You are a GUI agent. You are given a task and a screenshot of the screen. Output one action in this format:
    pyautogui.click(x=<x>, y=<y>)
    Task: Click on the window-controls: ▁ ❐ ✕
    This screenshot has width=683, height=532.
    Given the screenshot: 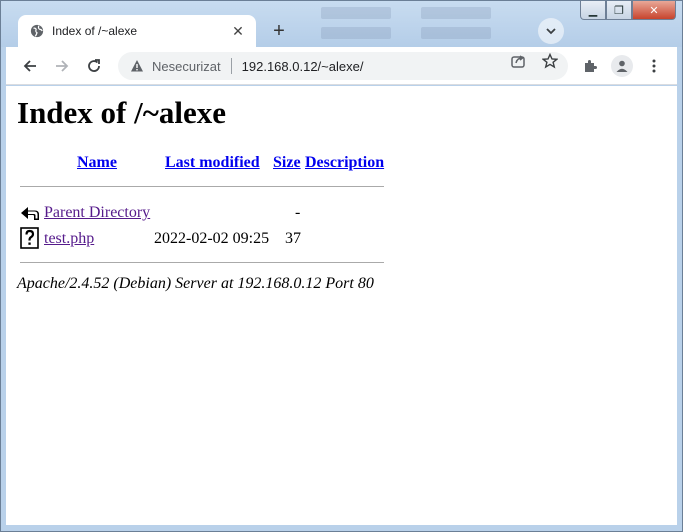 What is the action you would take?
    pyautogui.click(x=628, y=11)
    